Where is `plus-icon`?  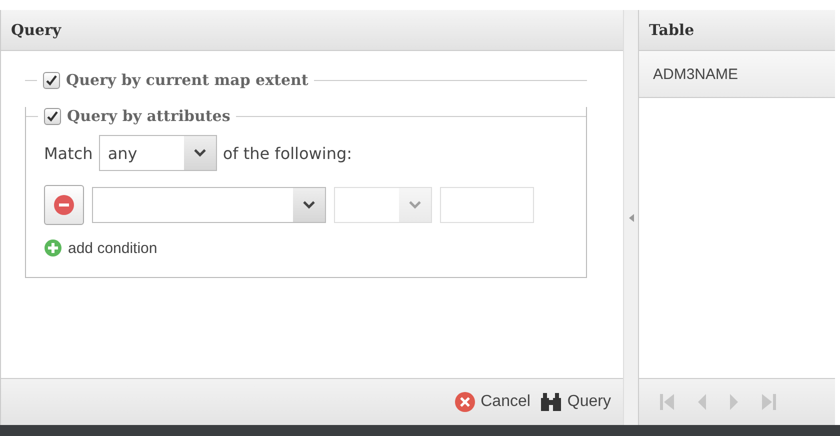
plus-icon is located at coordinates (53, 248).